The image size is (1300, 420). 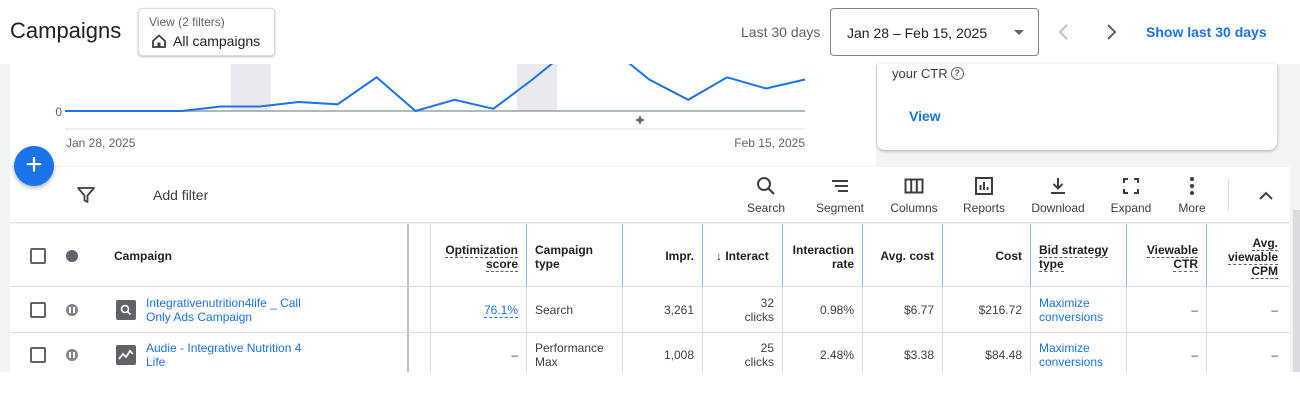 I want to click on interactions-count: 32, so click(x=767, y=303).